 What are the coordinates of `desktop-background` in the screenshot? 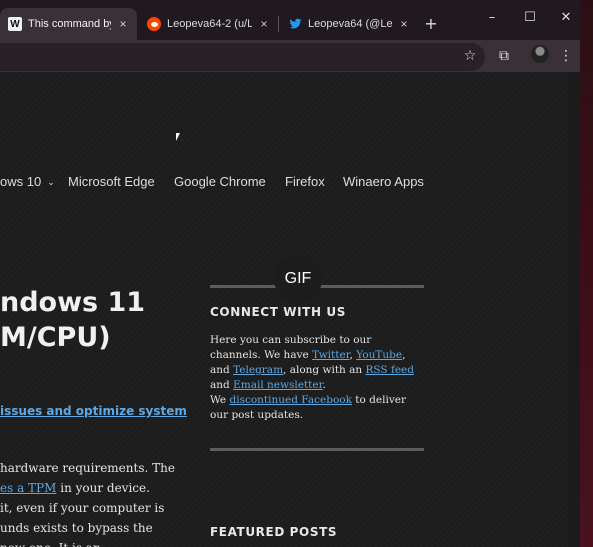 It's located at (586, 273).